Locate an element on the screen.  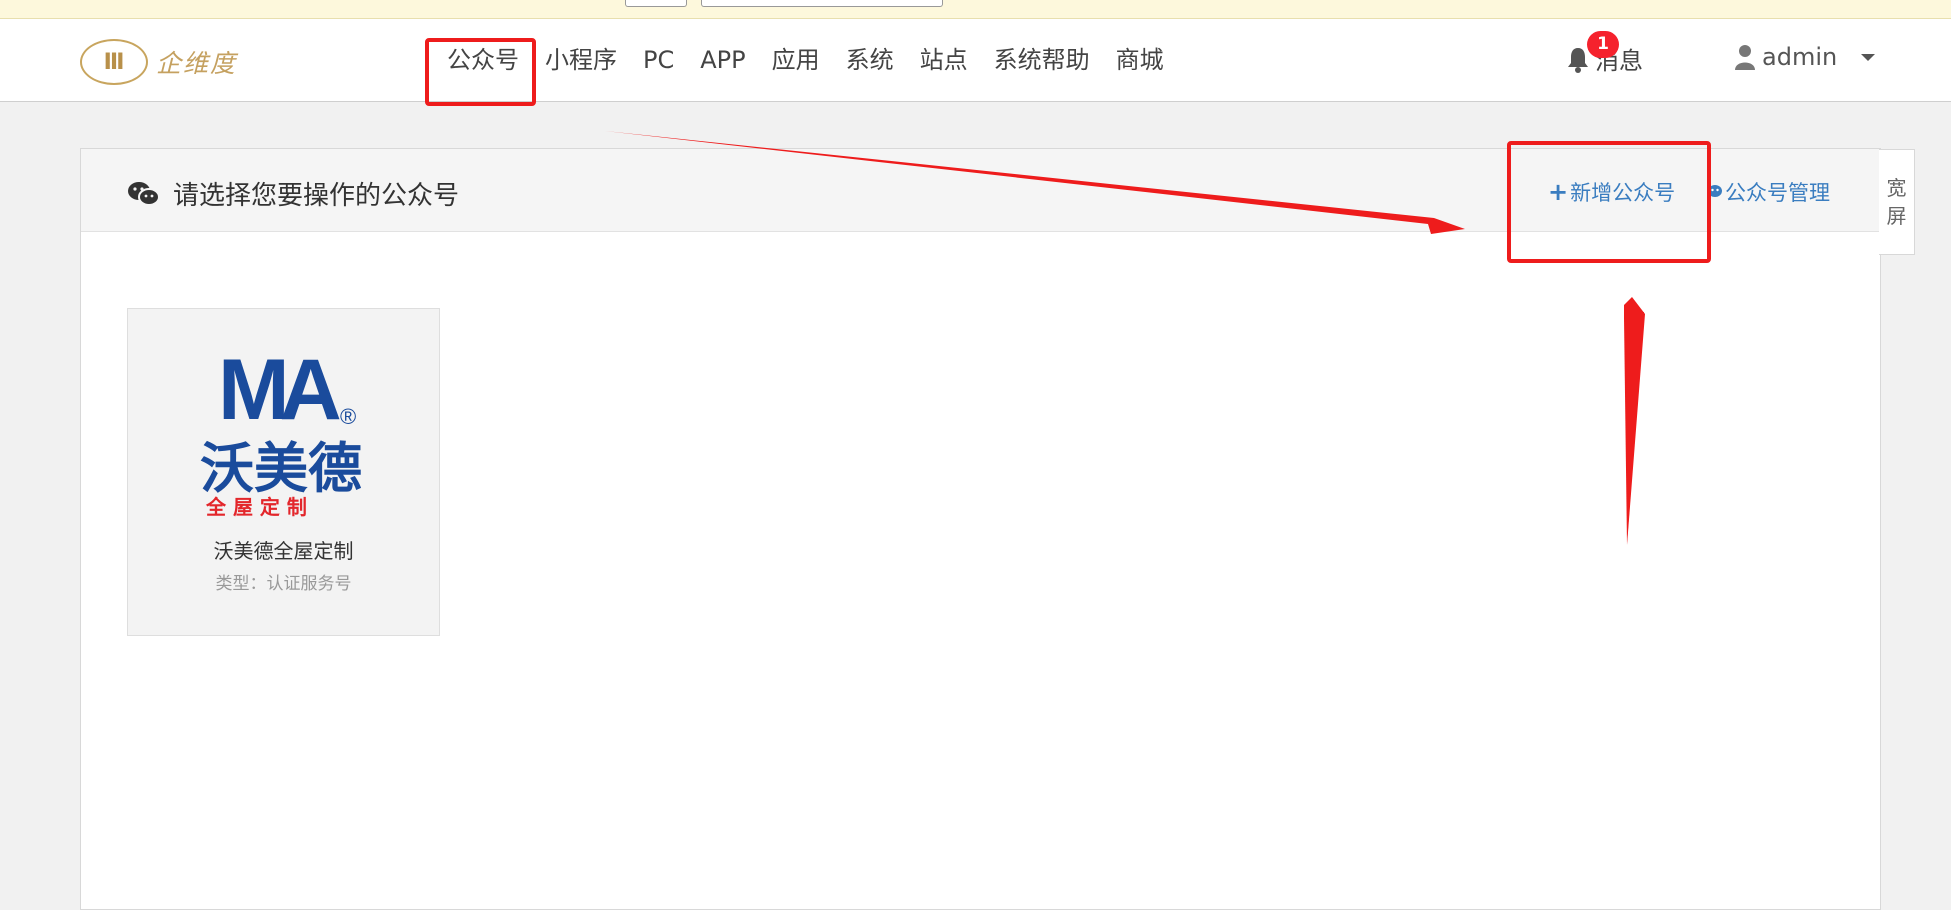
account-card: MA ® 沃美德 全 屋 定 制 沃美德全屋定制 类型：认证服务号 is located at coordinates (283, 472).